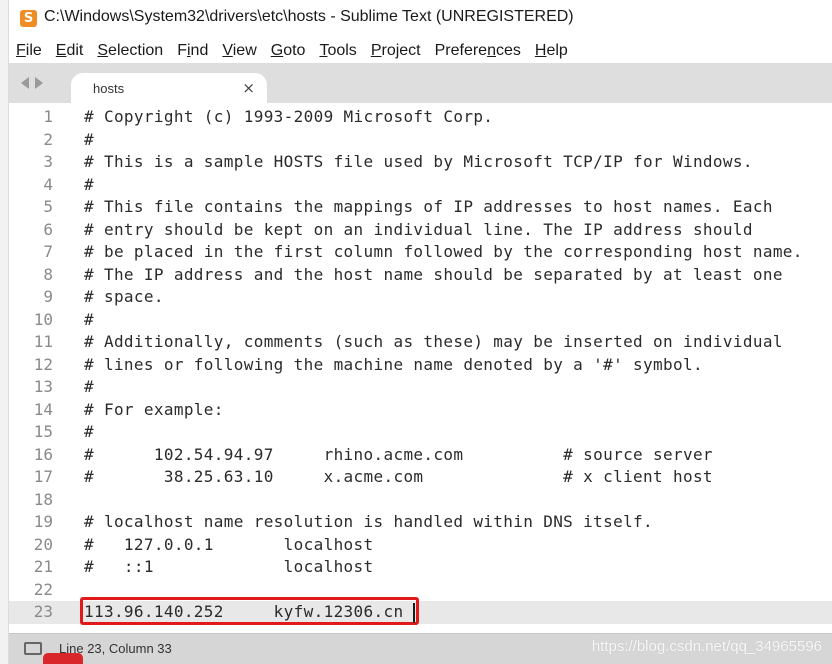 Image resolution: width=832 pixels, height=664 pixels. Describe the element at coordinates (136, 50) in the screenshot. I see `menu-item-text: election` at that location.